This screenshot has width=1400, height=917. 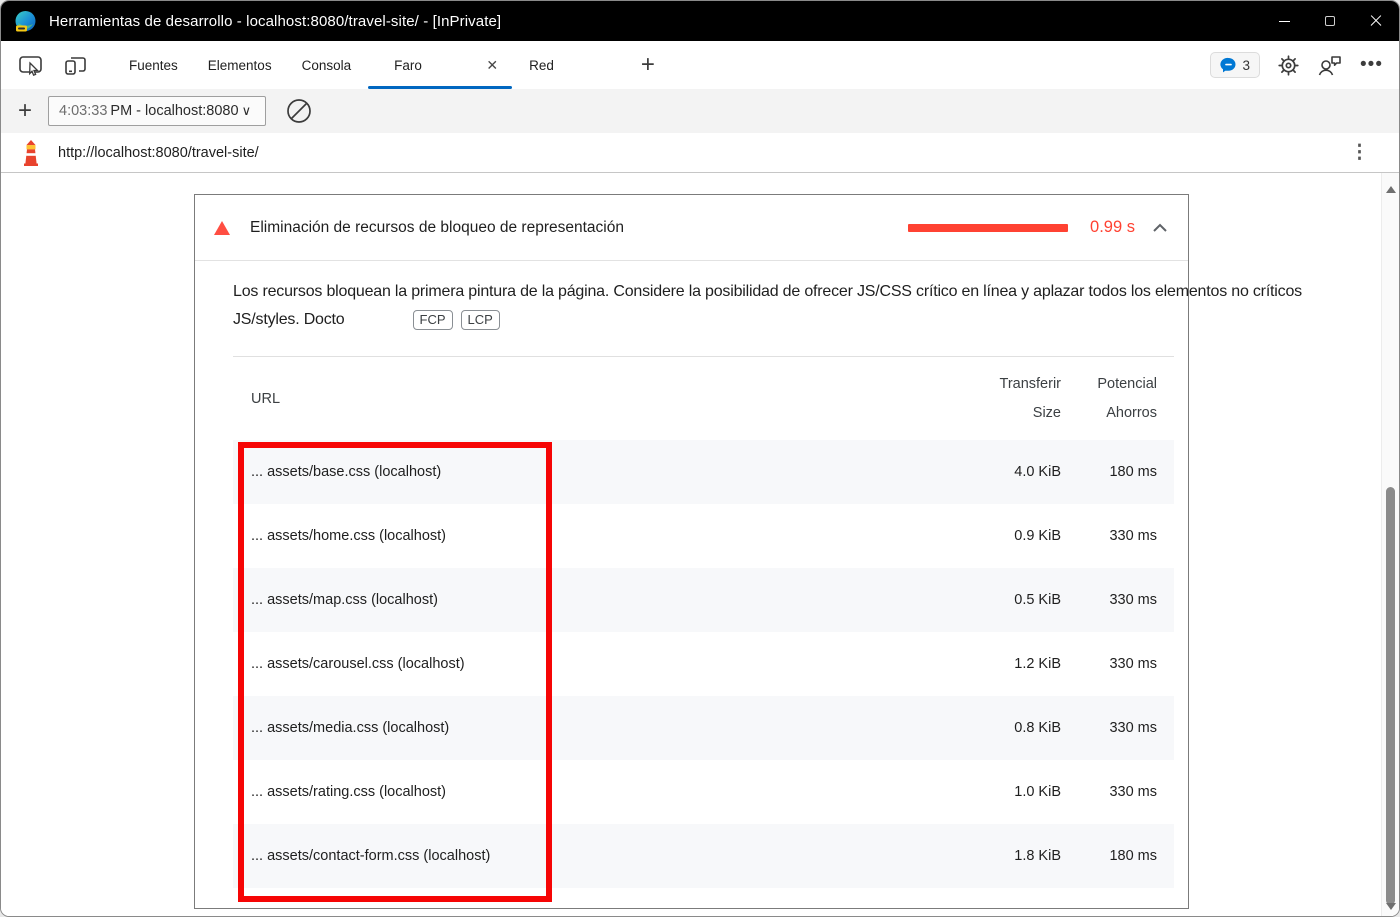 I want to click on fcp-chip: FCP, so click(x=432, y=320).